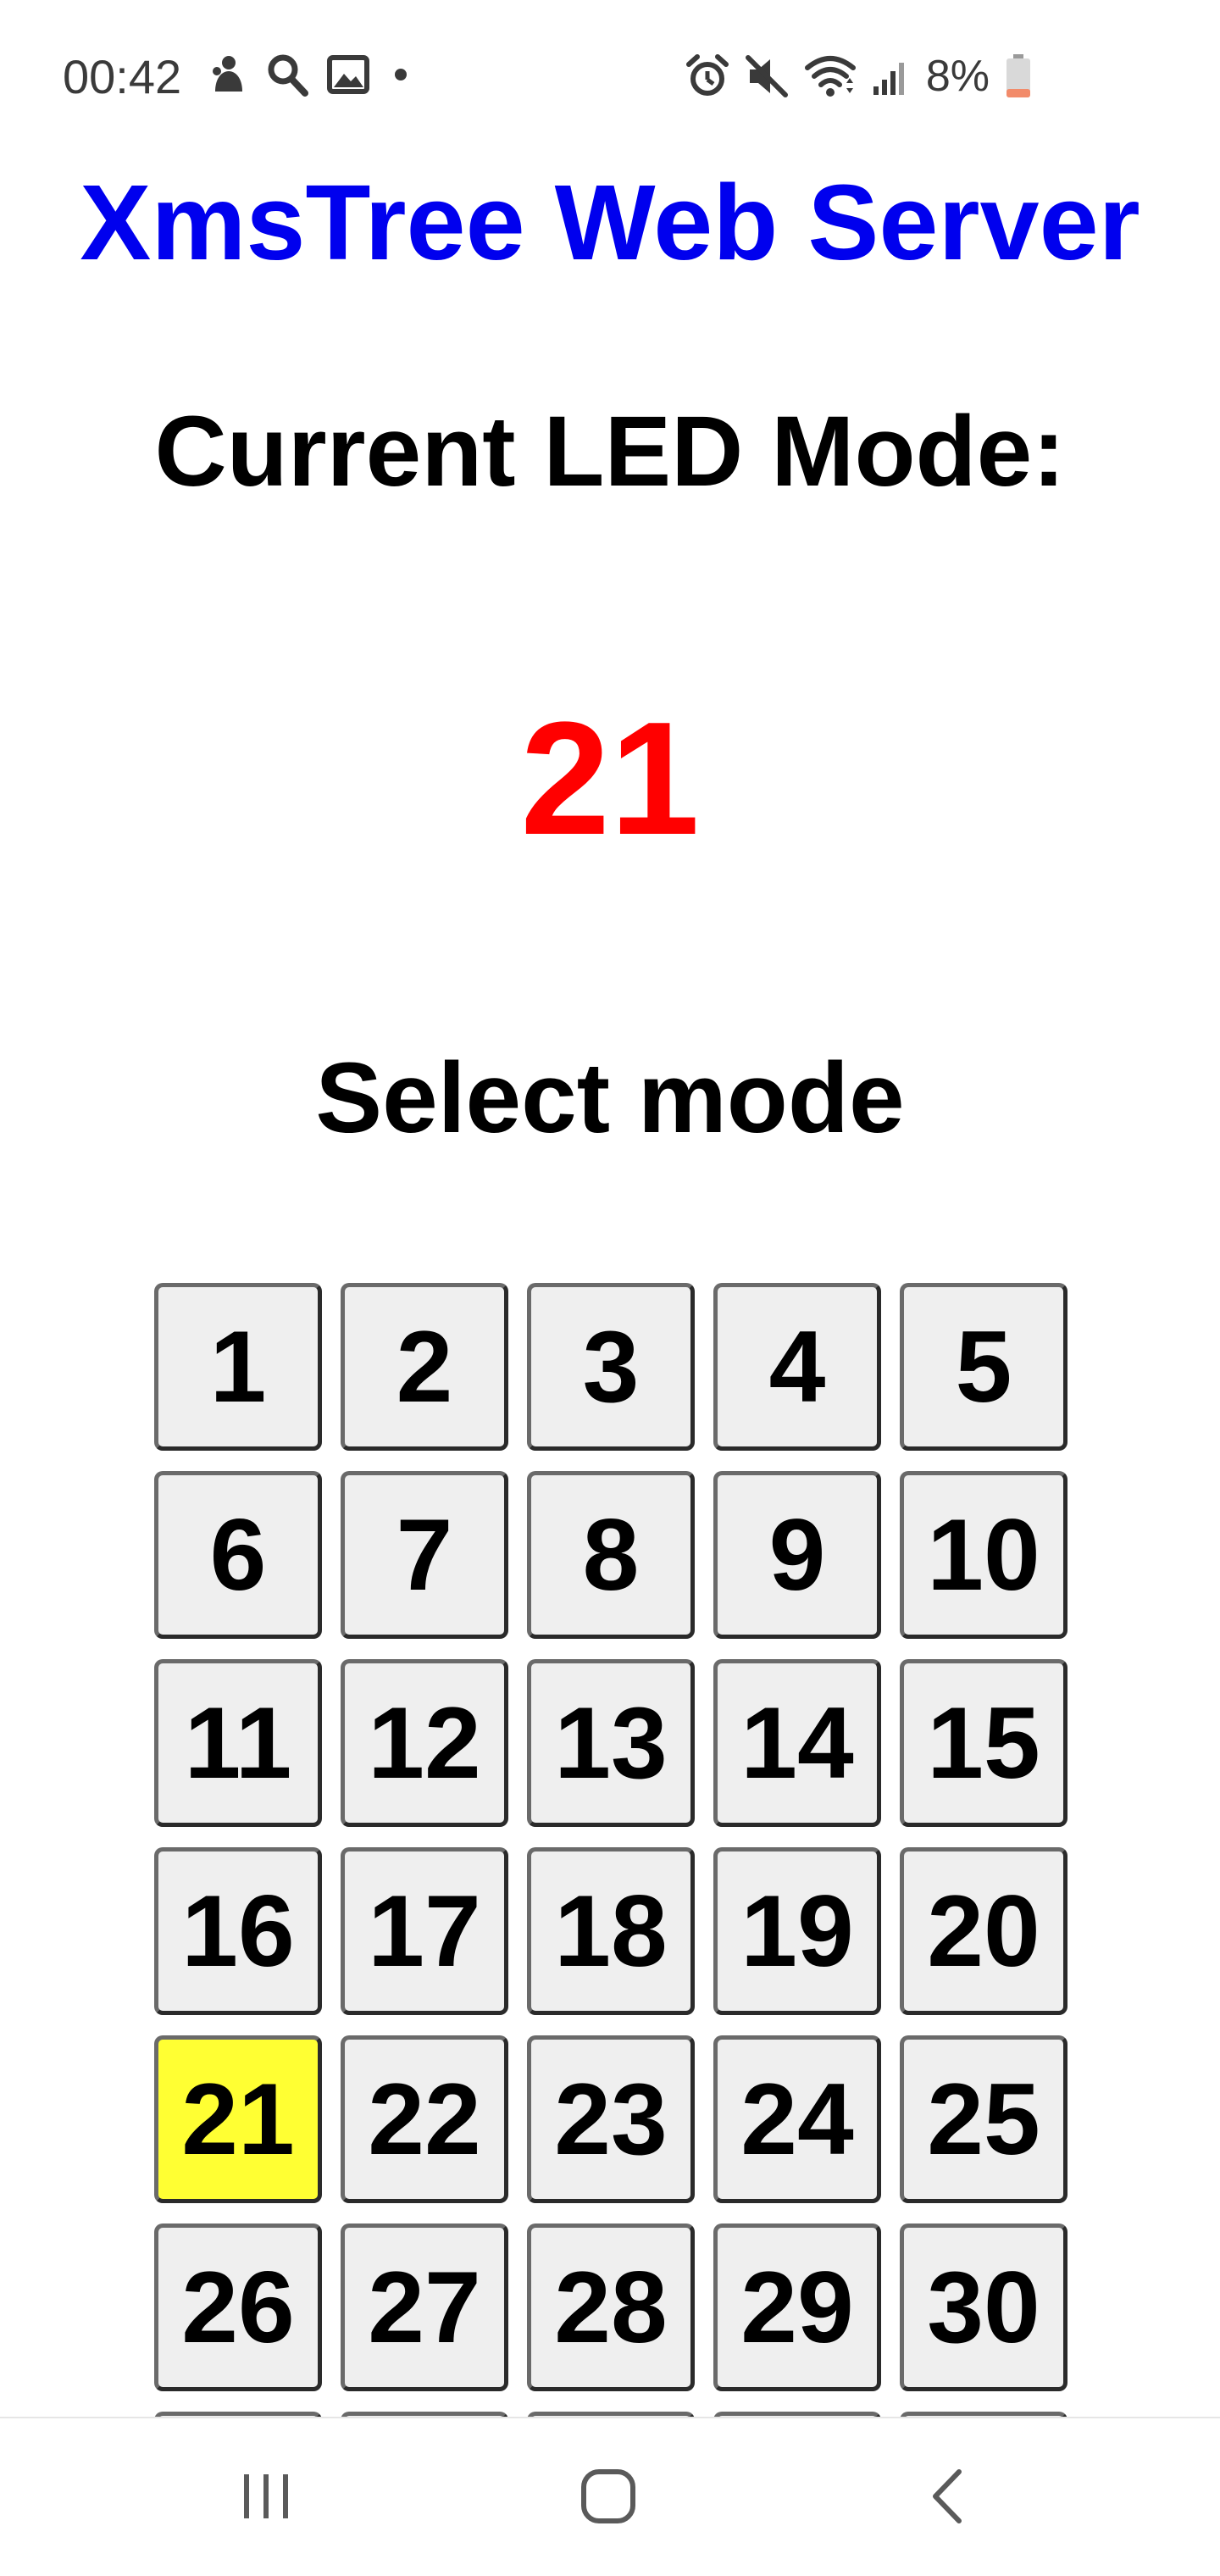  Describe the element at coordinates (348, 74) in the screenshot. I see `image-icon` at that location.